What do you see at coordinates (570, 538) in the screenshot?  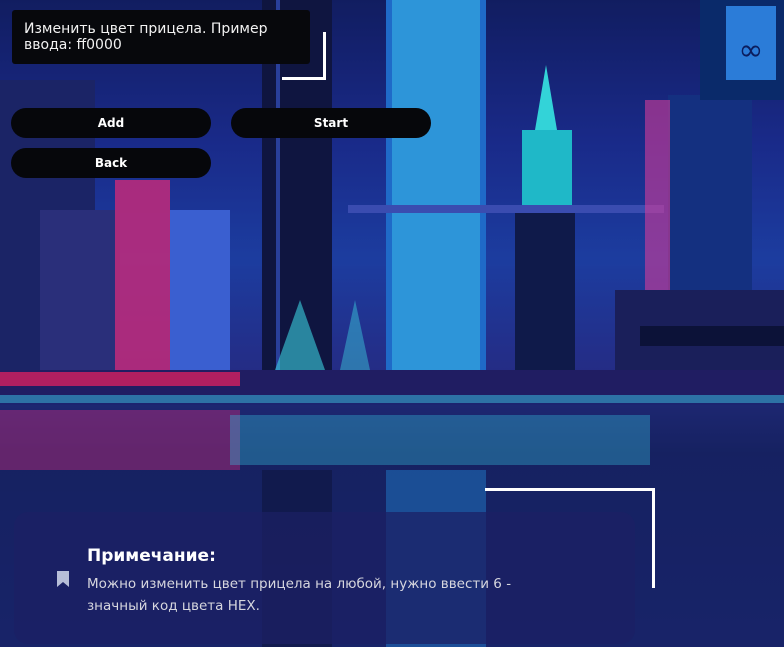 I see `frame-corner-decoration-bottom` at bounding box center [570, 538].